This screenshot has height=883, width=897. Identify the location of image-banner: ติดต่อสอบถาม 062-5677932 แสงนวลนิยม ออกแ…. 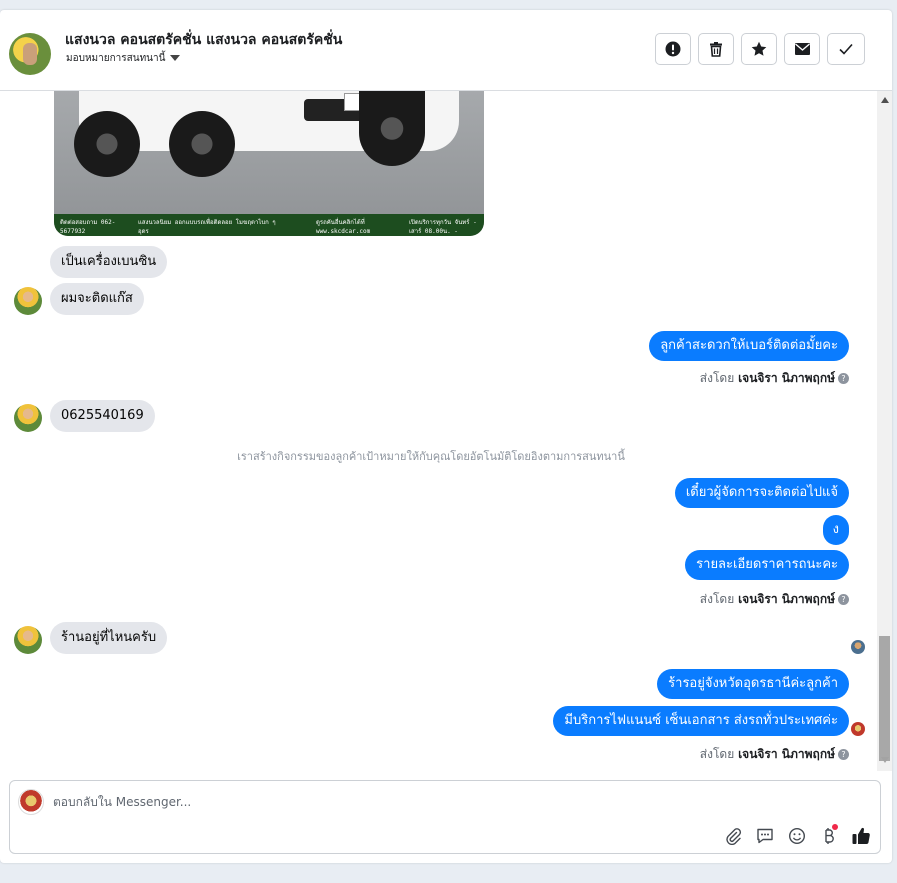
(269, 225).